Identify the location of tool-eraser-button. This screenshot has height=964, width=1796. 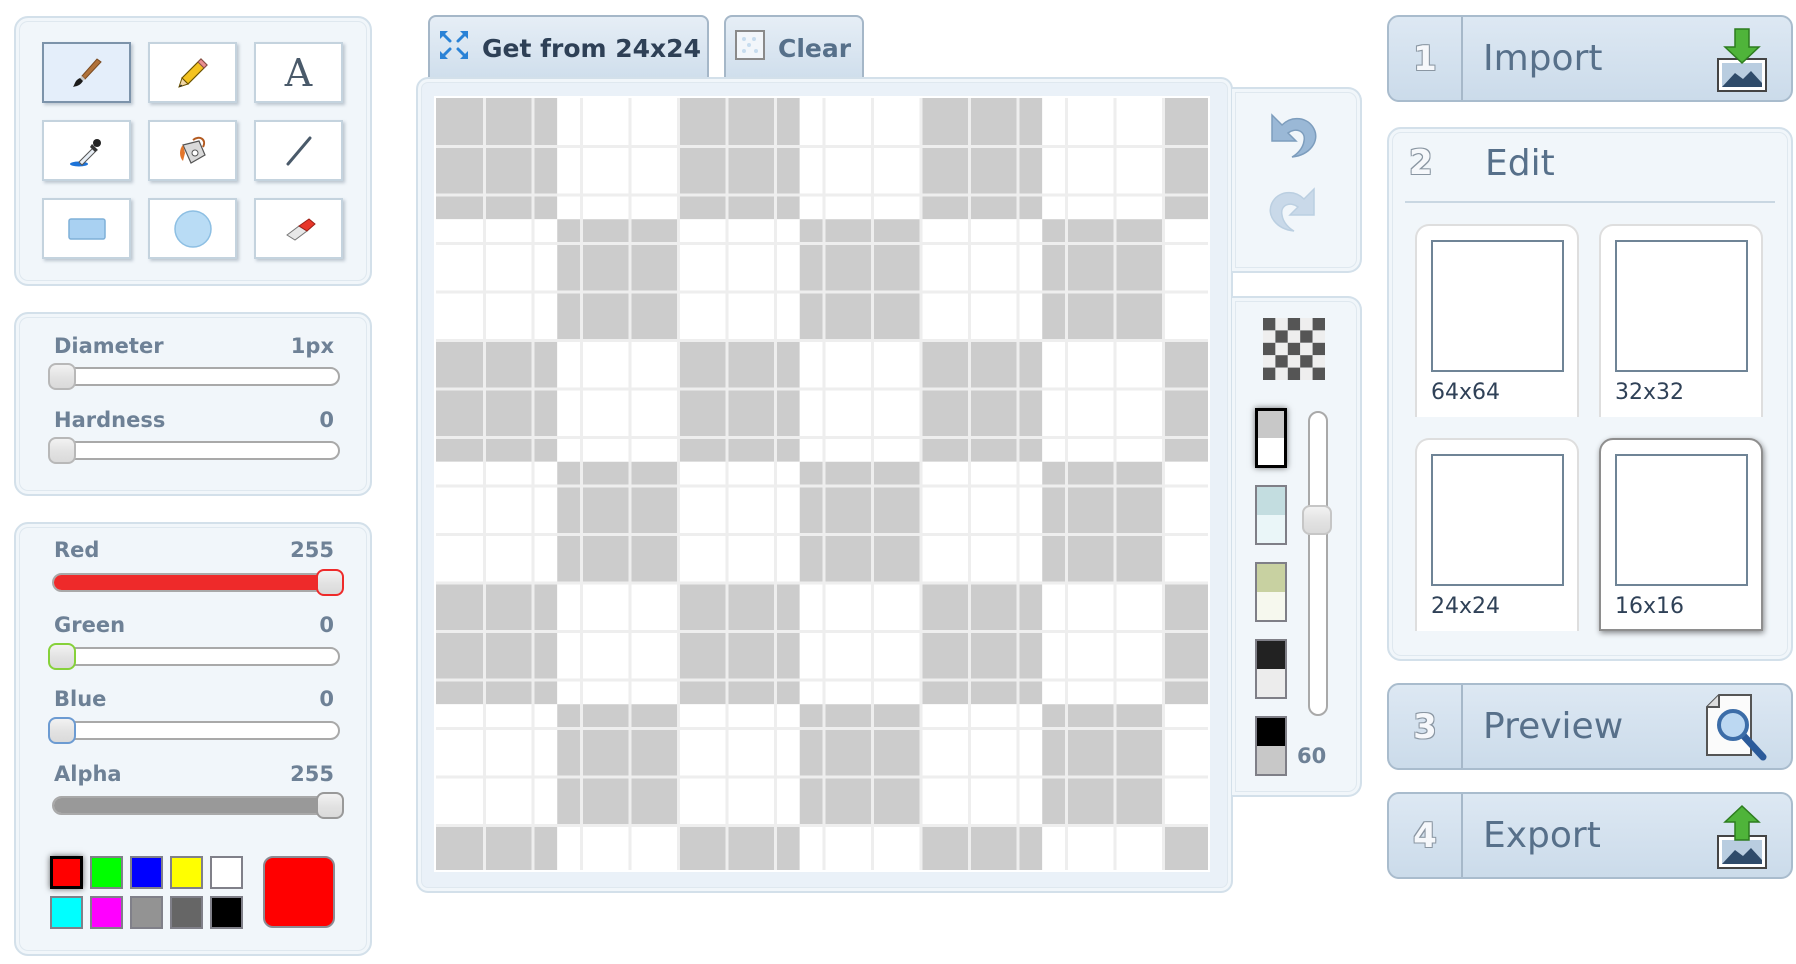
(298, 228).